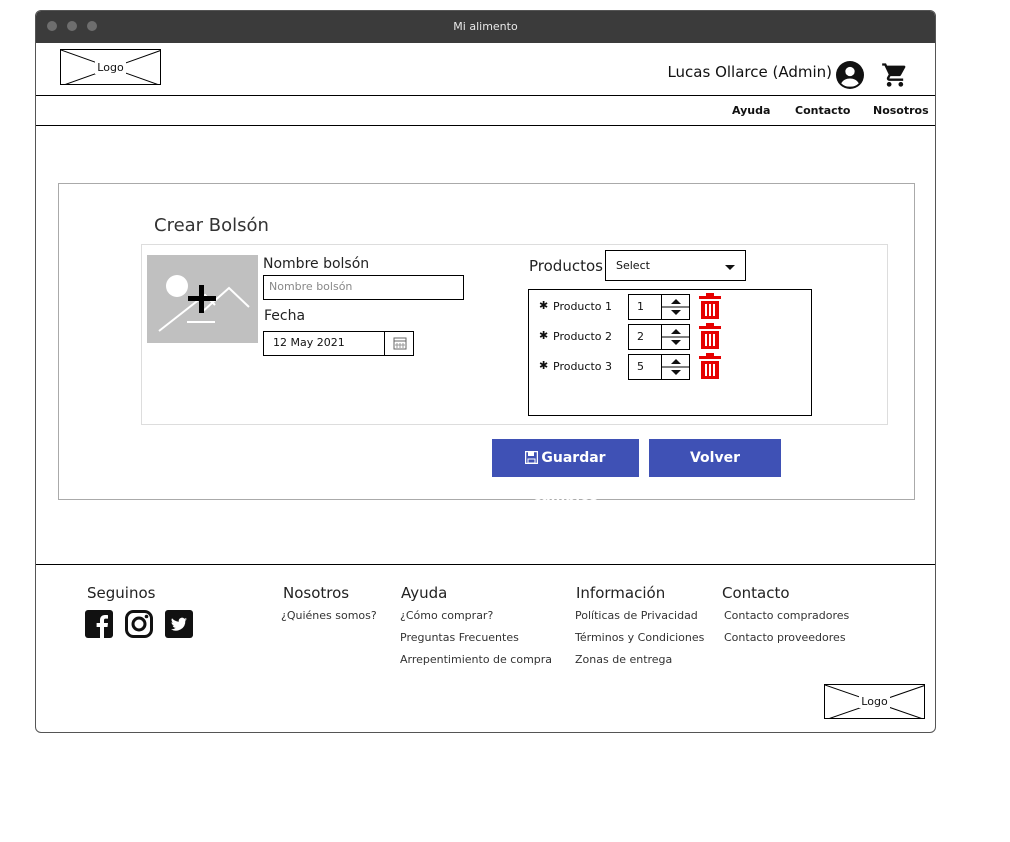  What do you see at coordinates (459, 637) in the screenshot?
I see `footer-link: Preguntas Frecuentes` at bounding box center [459, 637].